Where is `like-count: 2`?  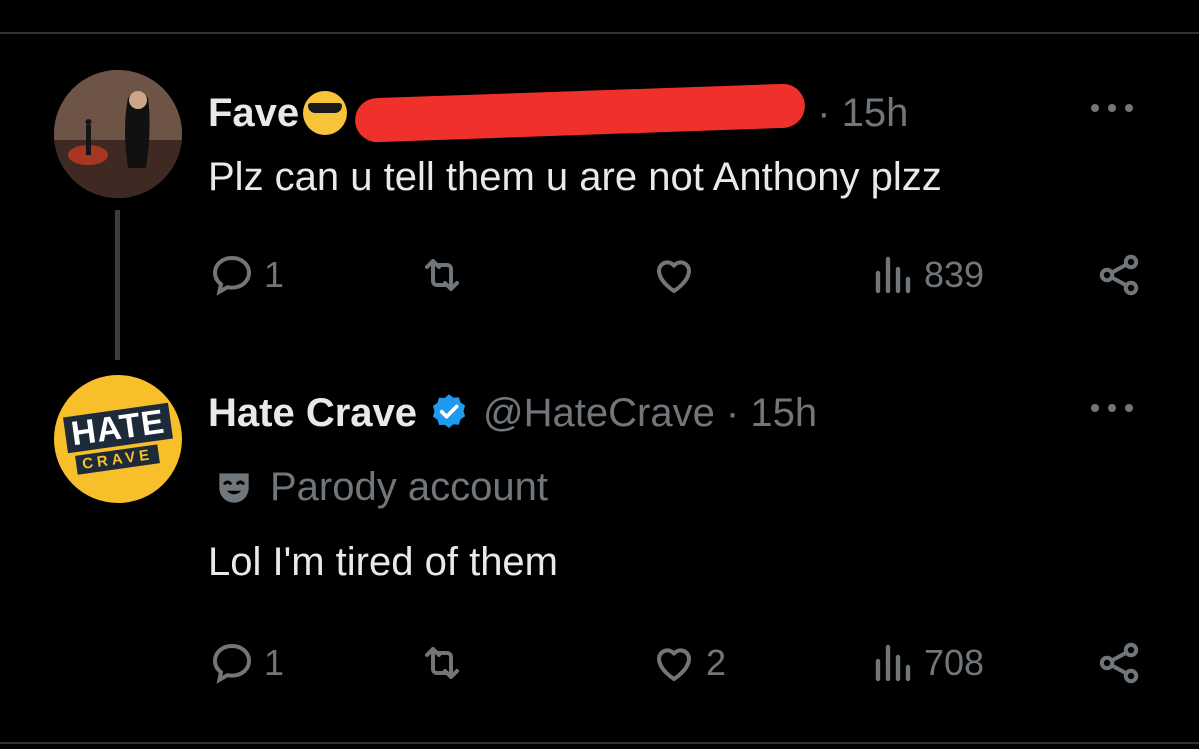
like-count: 2 is located at coordinates (716, 662).